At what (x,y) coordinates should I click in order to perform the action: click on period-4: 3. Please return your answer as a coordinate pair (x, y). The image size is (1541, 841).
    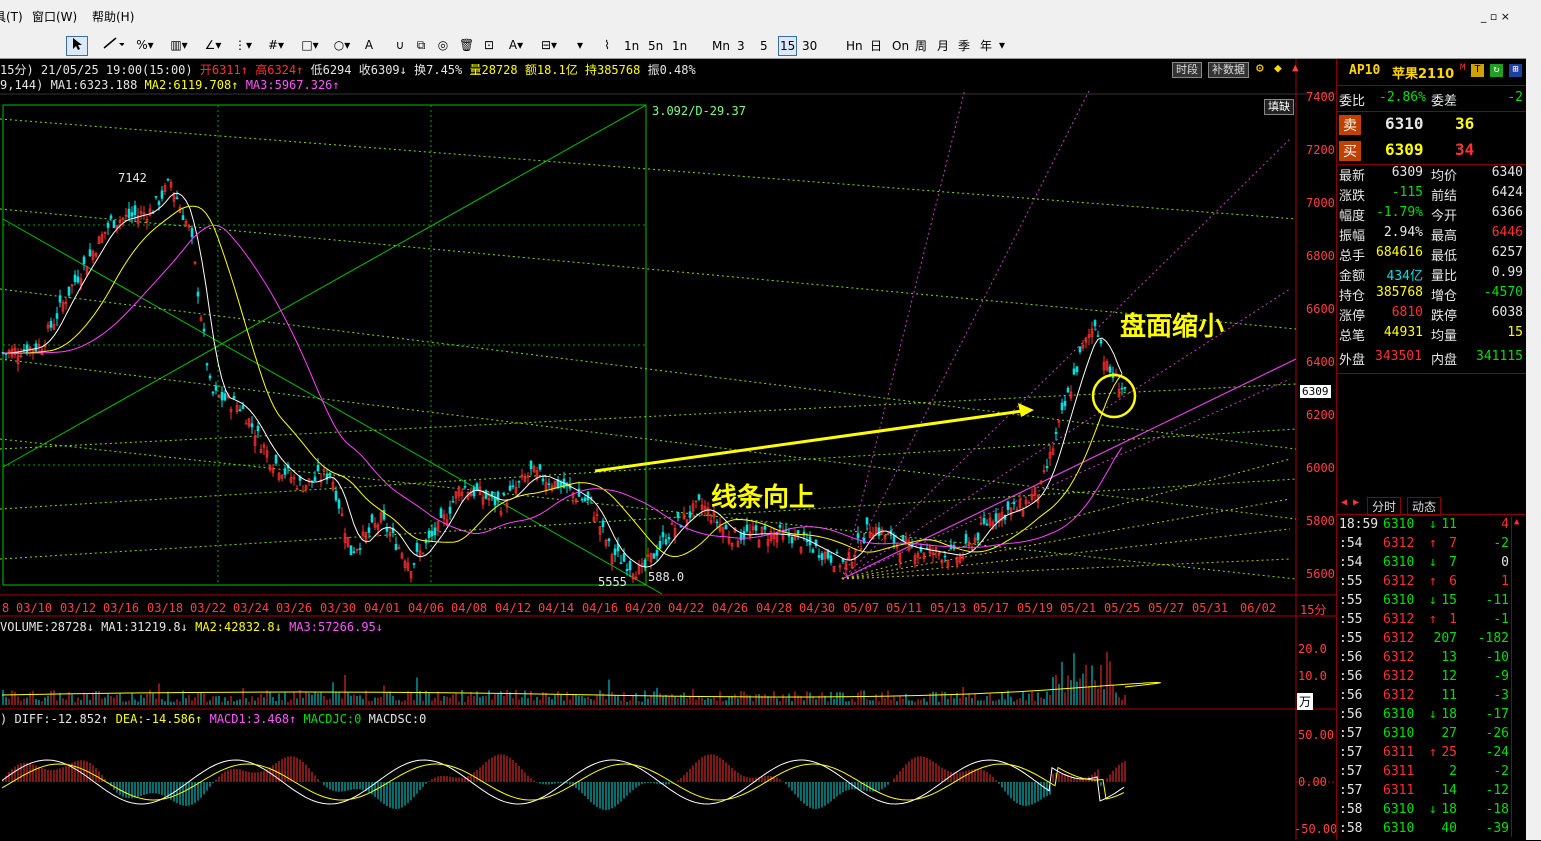
    Looking at the image, I should click on (741, 46).